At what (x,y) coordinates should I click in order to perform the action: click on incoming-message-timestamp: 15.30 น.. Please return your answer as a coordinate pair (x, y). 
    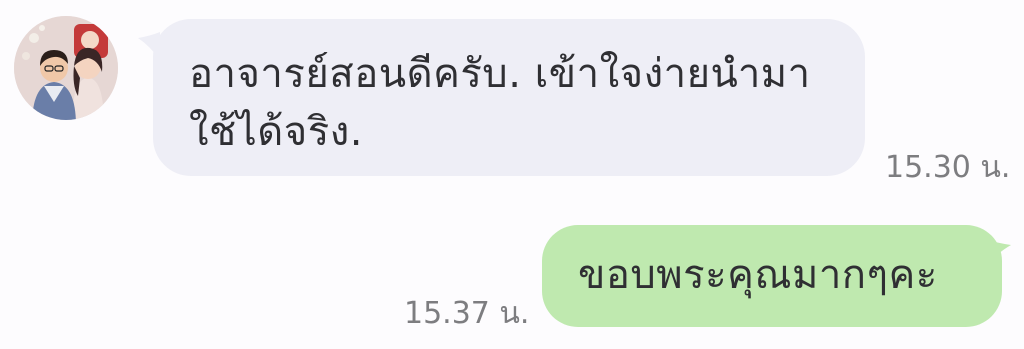
    Looking at the image, I should click on (948, 167).